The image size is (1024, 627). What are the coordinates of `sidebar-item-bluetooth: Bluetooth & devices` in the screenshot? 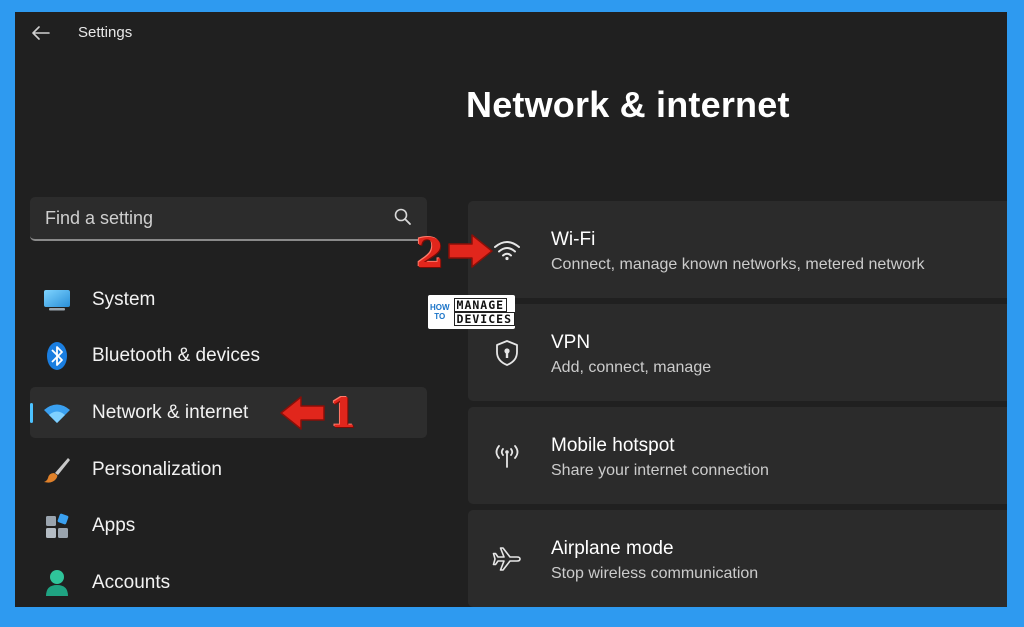 It's located at (228, 356).